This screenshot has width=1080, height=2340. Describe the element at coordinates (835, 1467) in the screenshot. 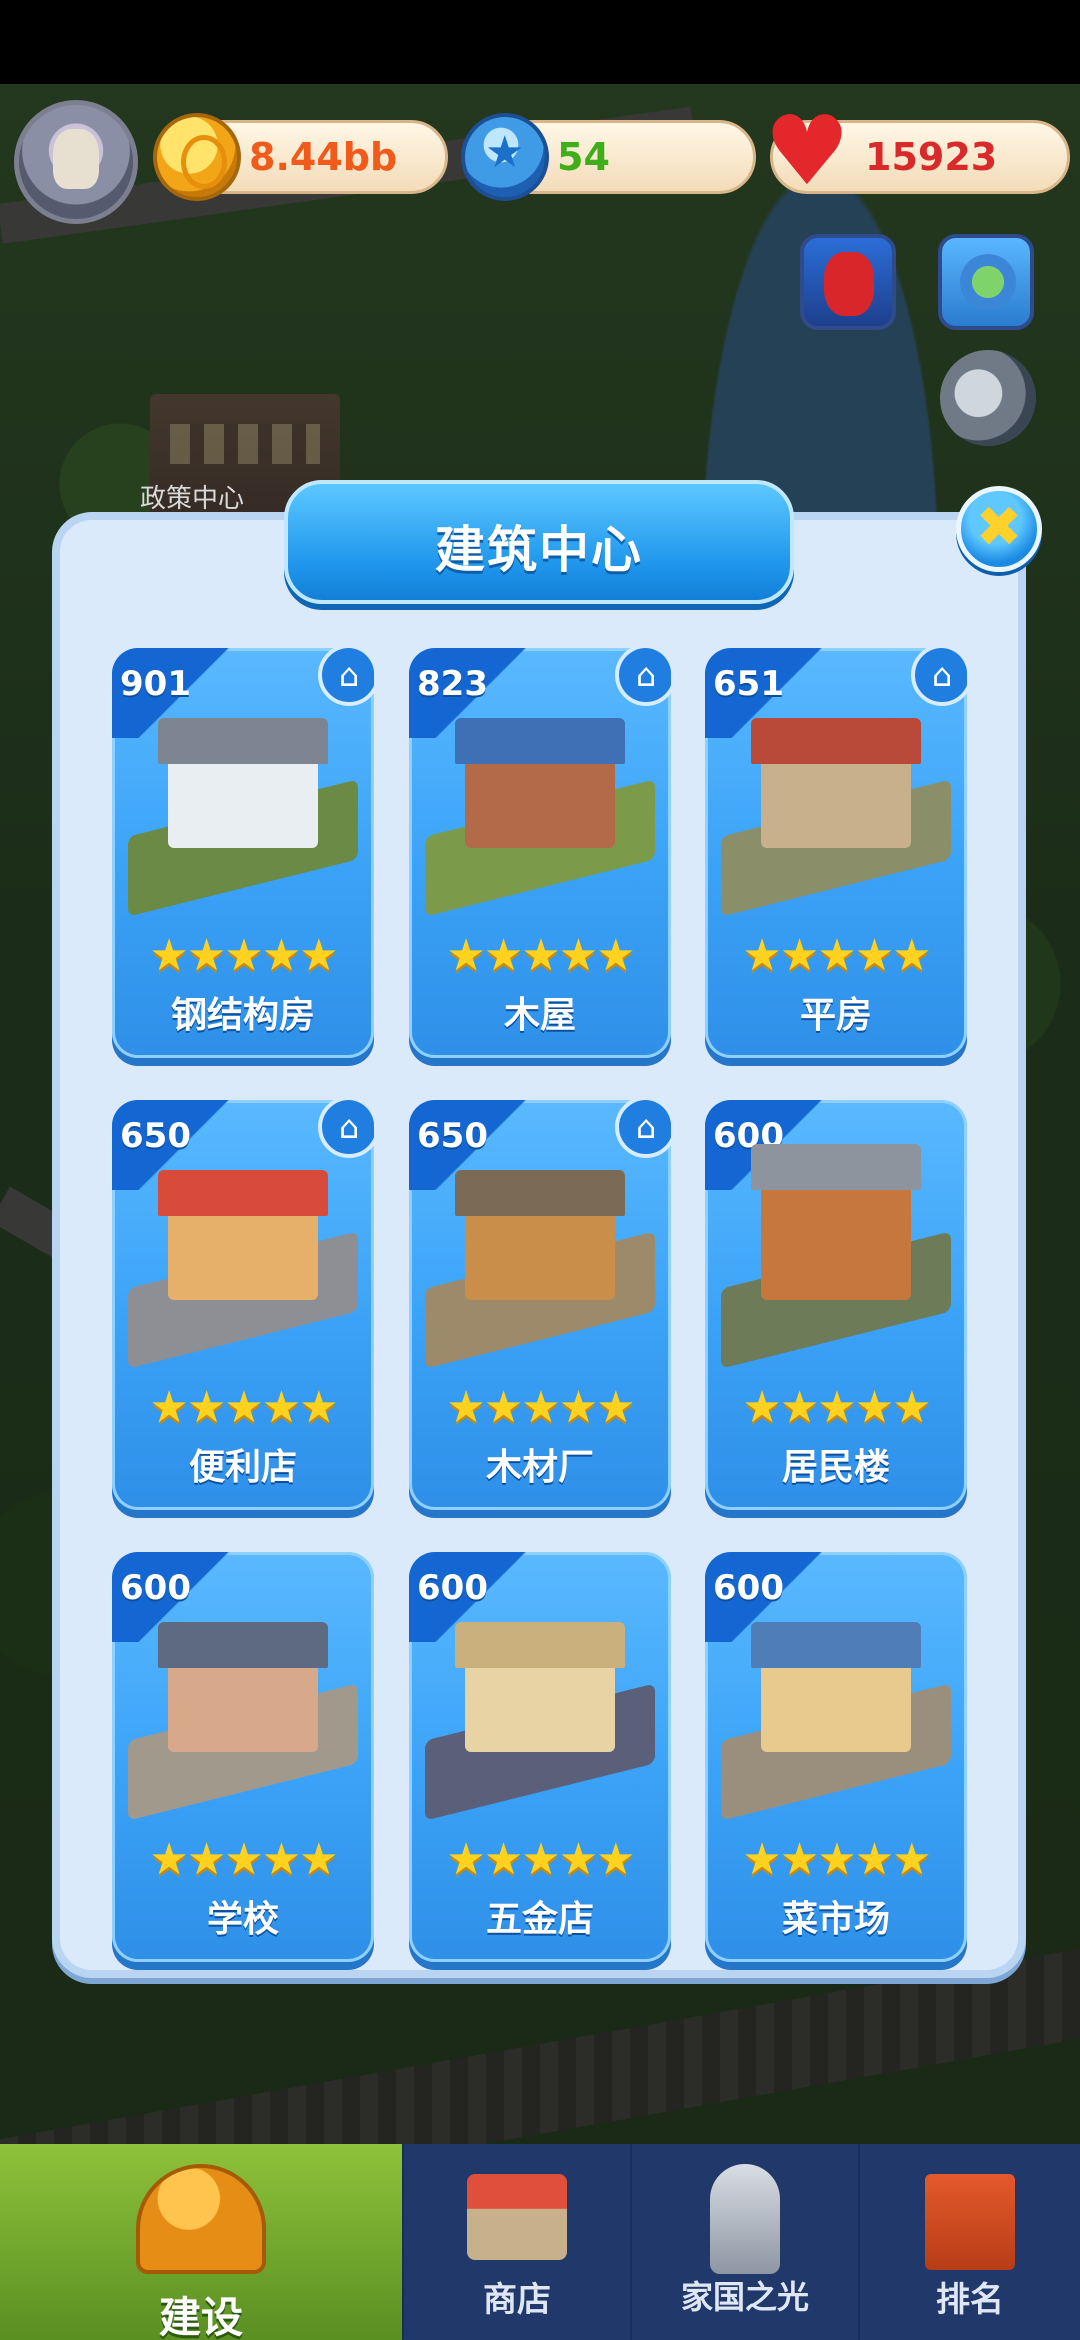

I see `building-name: 居民楼` at that location.